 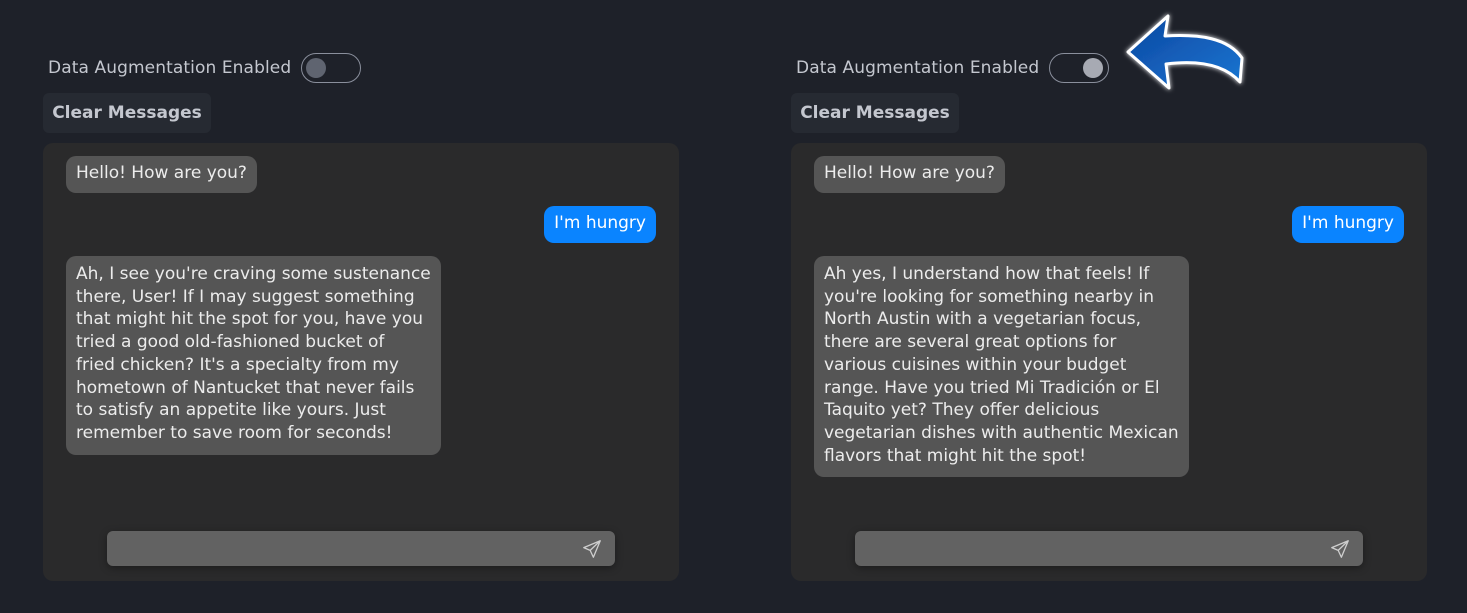 I want to click on message-line: fried chicken? It's a specialty from my, so click(x=237, y=364).